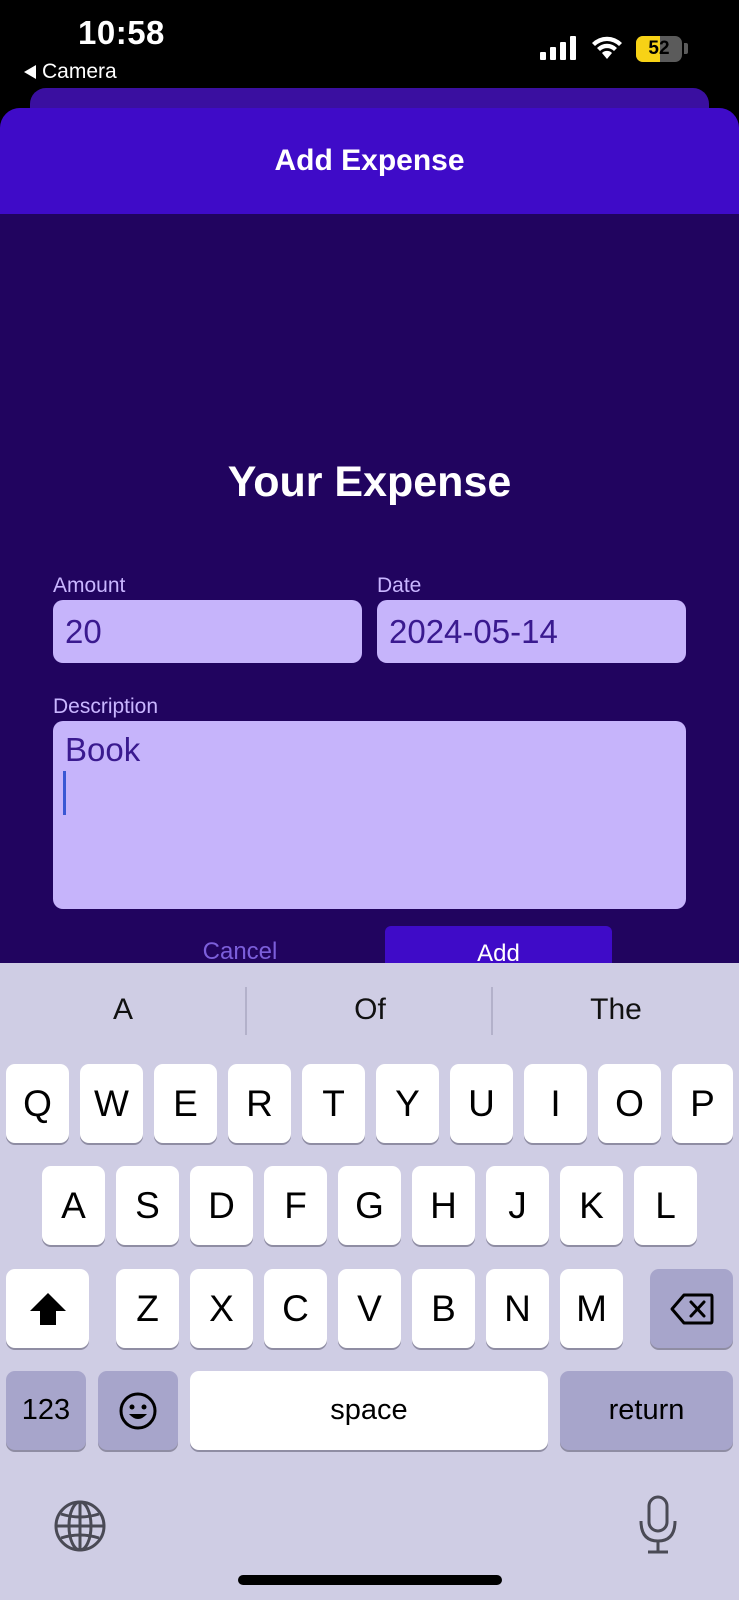 The height and width of the screenshot is (1600, 739). I want to click on emoji-key, so click(138, 1410).